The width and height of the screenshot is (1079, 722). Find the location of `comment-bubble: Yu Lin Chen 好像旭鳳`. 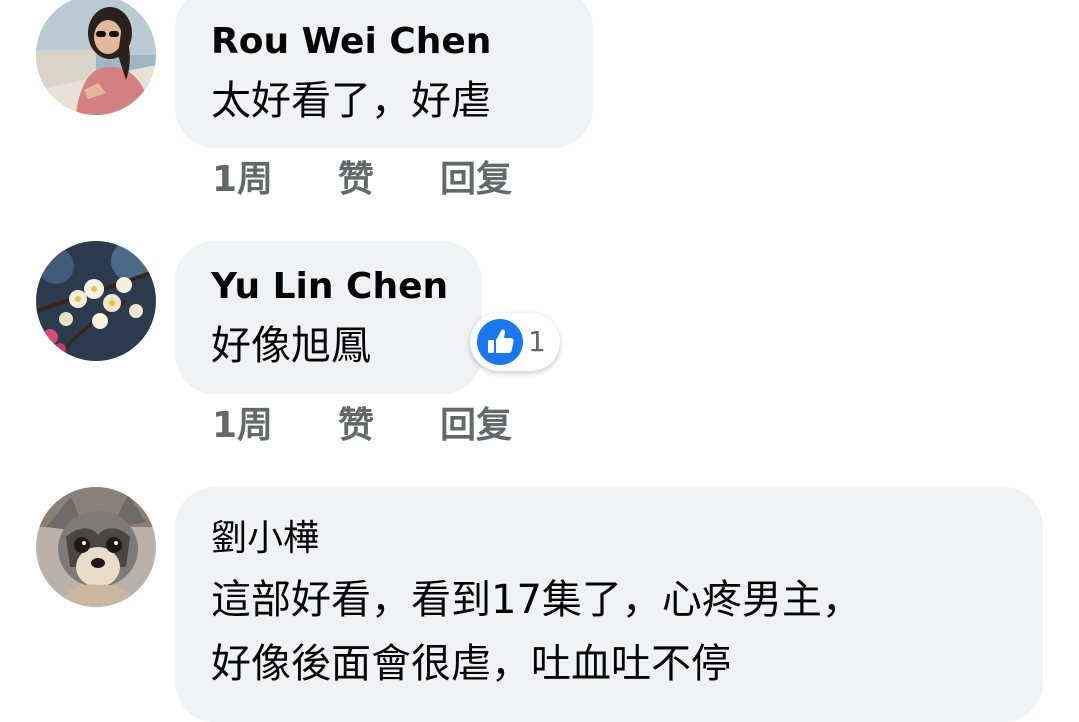

comment-bubble: Yu Lin Chen 好像旭鳳 is located at coordinates (328, 317).